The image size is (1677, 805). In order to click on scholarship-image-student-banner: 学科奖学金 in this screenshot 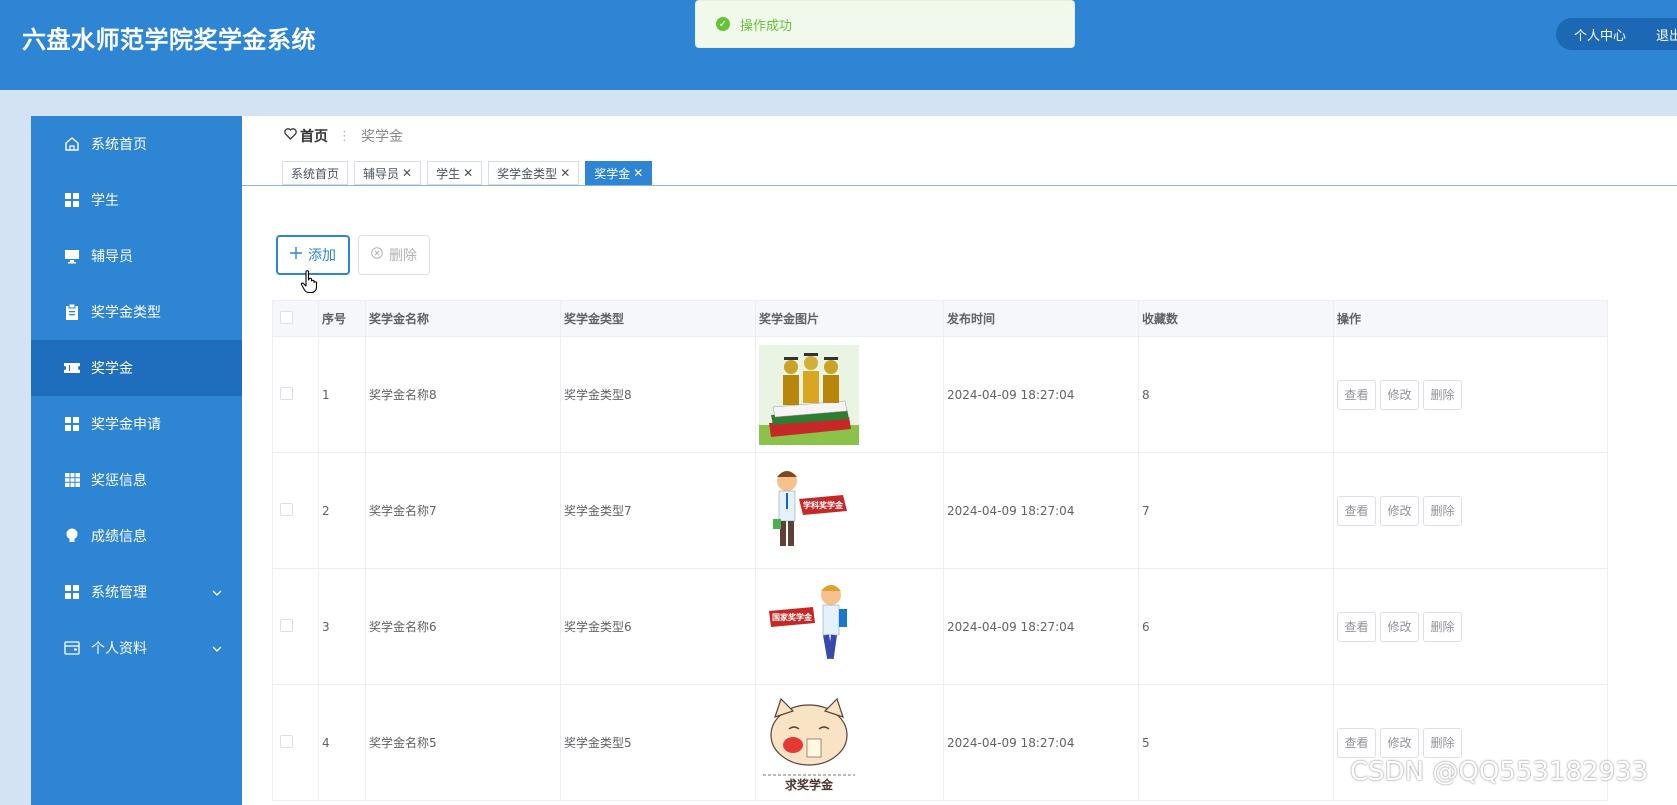, I will do `click(809, 510)`.